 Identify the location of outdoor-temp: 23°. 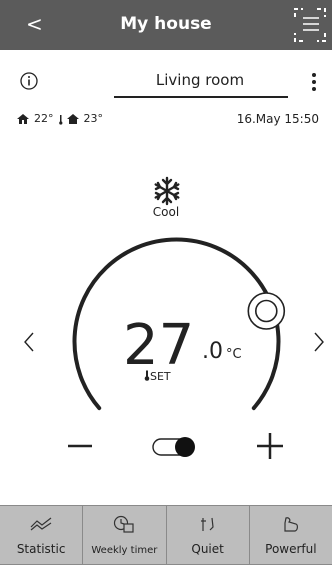
(93, 118).